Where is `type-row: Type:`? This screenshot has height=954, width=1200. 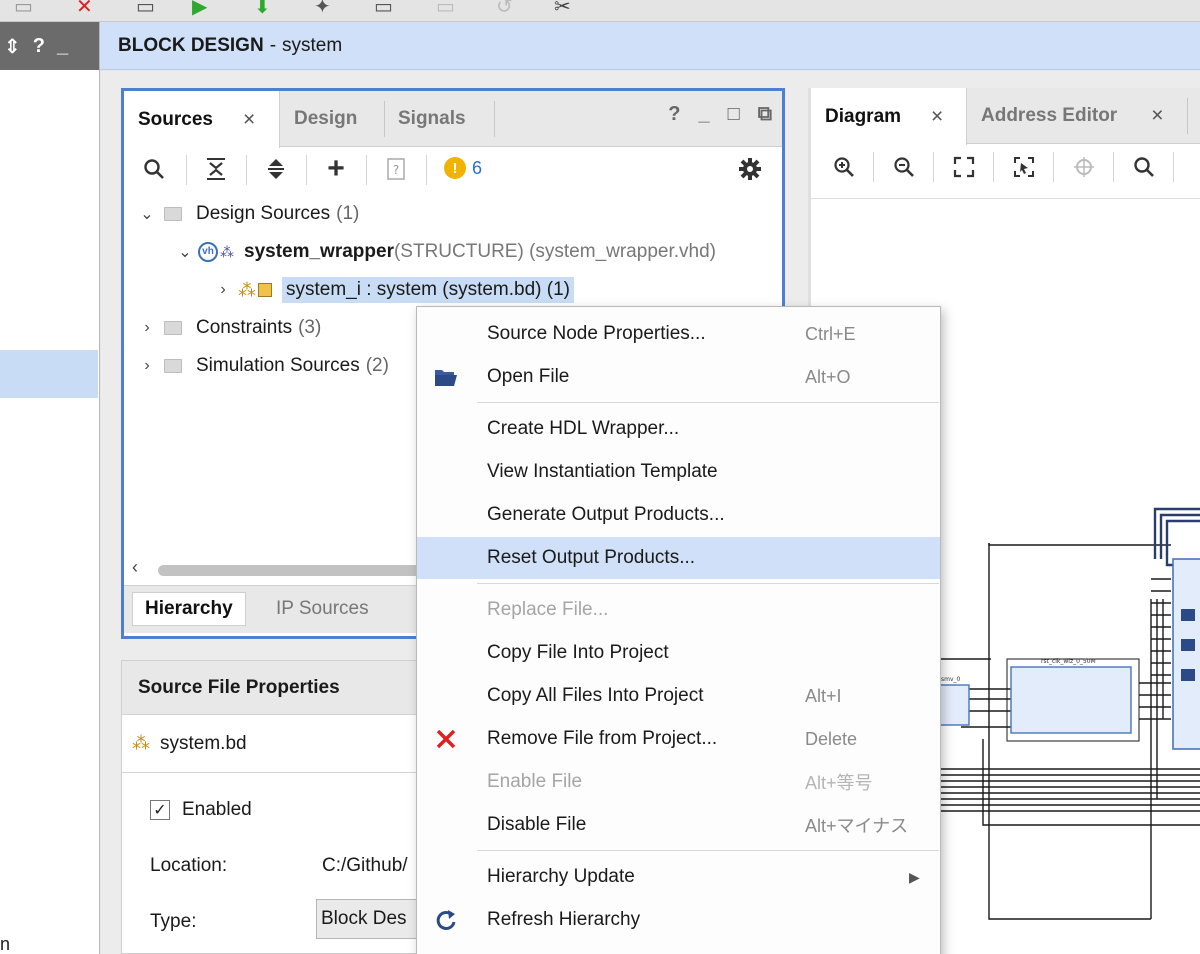
type-row: Type: is located at coordinates (173, 922).